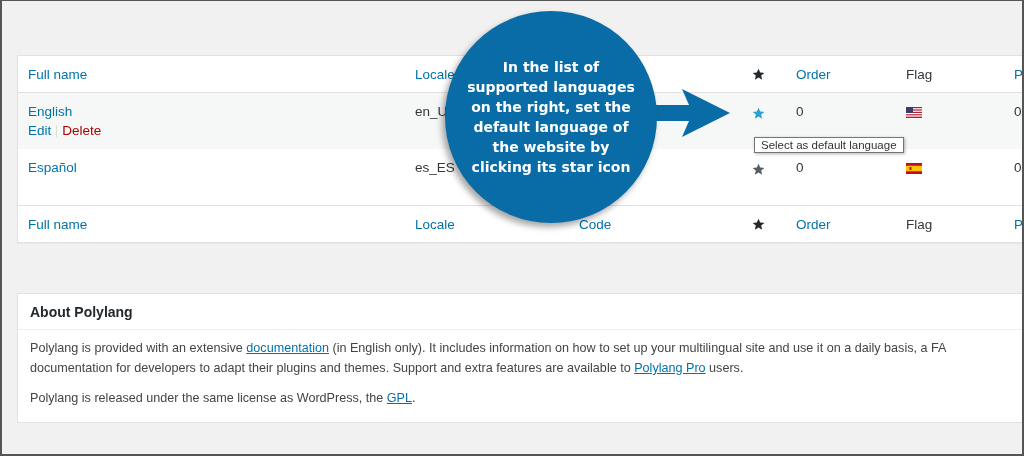 Image resolution: width=1024 pixels, height=456 pixels. I want to click on column-header-link: Order, so click(813, 74).